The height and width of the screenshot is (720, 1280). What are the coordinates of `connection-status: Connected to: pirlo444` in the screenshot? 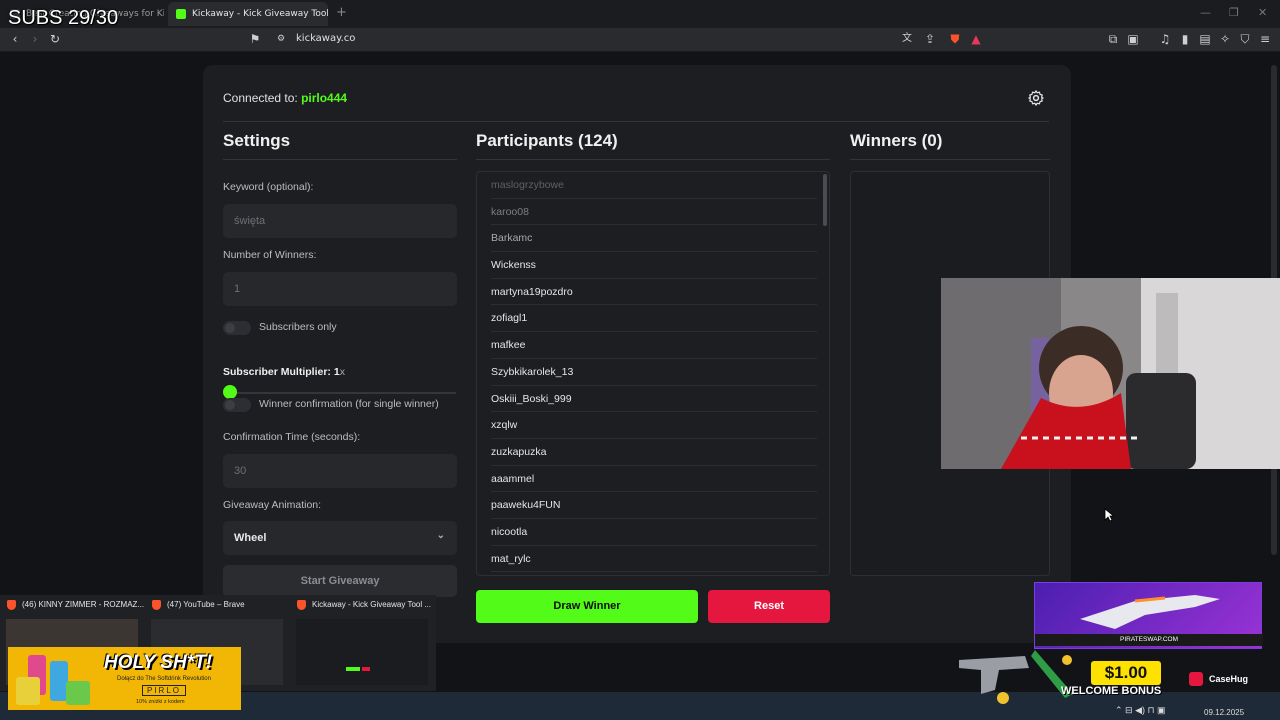 It's located at (285, 98).